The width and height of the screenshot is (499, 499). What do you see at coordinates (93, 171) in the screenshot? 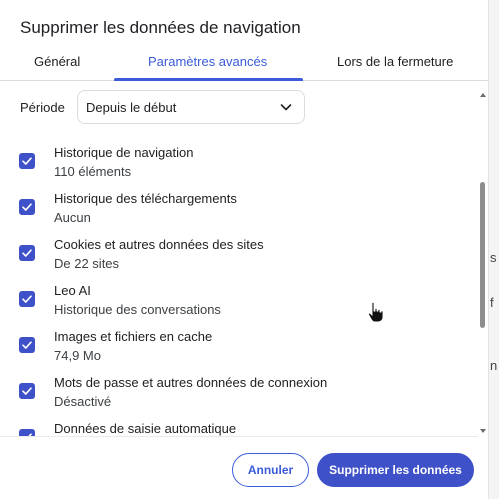
I see `item-subtitle: 110 éléments` at bounding box center [93, 171].